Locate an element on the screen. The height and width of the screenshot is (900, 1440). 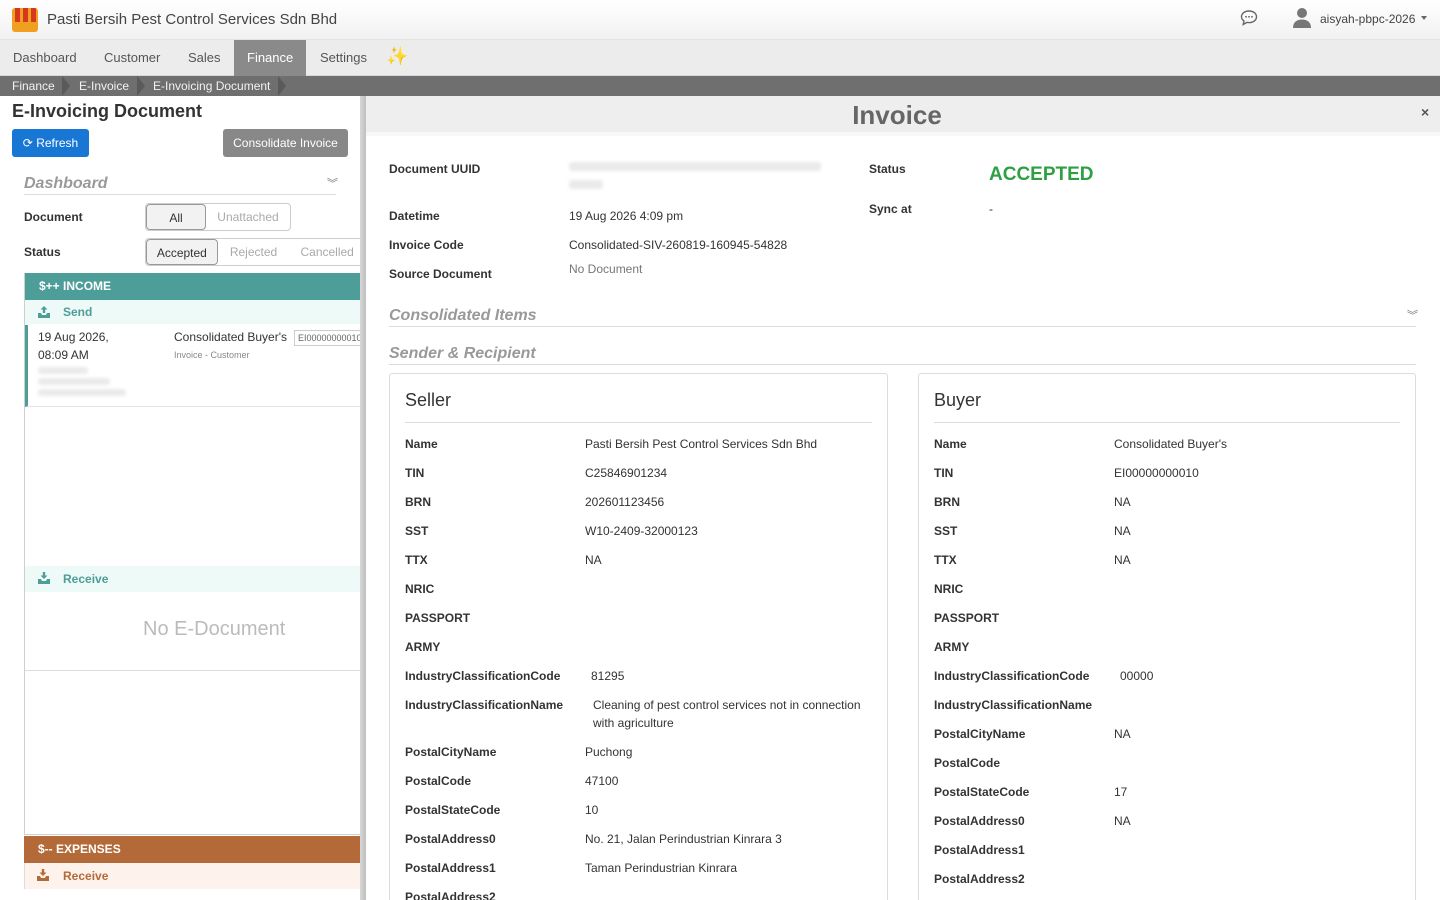
refresh-label: Refresh is located at coordinates (57, 143).